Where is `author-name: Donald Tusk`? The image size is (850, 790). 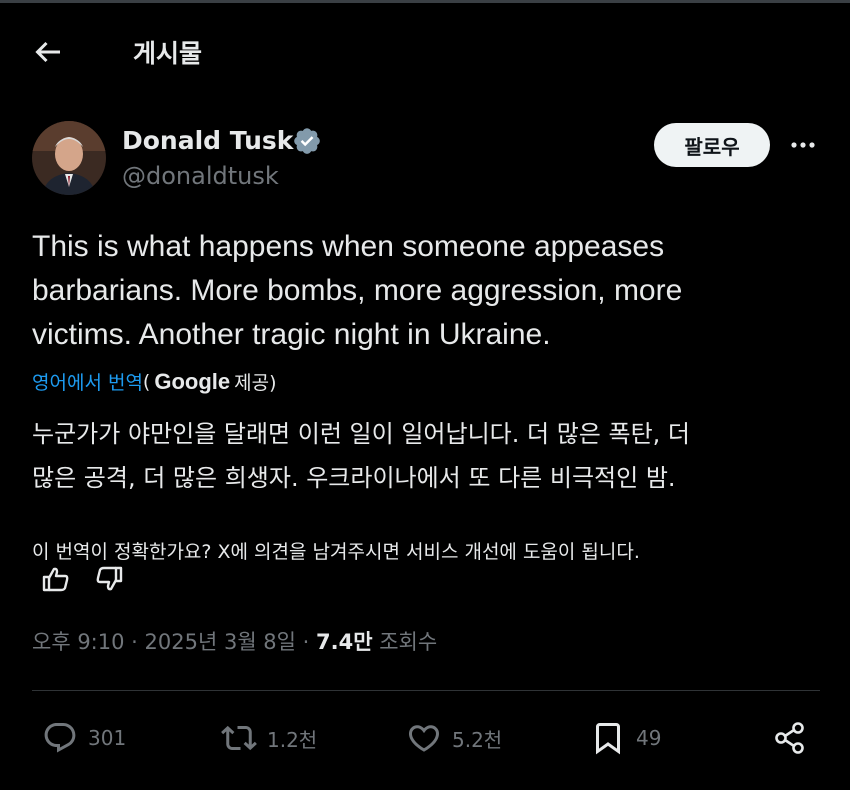 author-name: Donald Tusk is located at coordinates (207, 140).